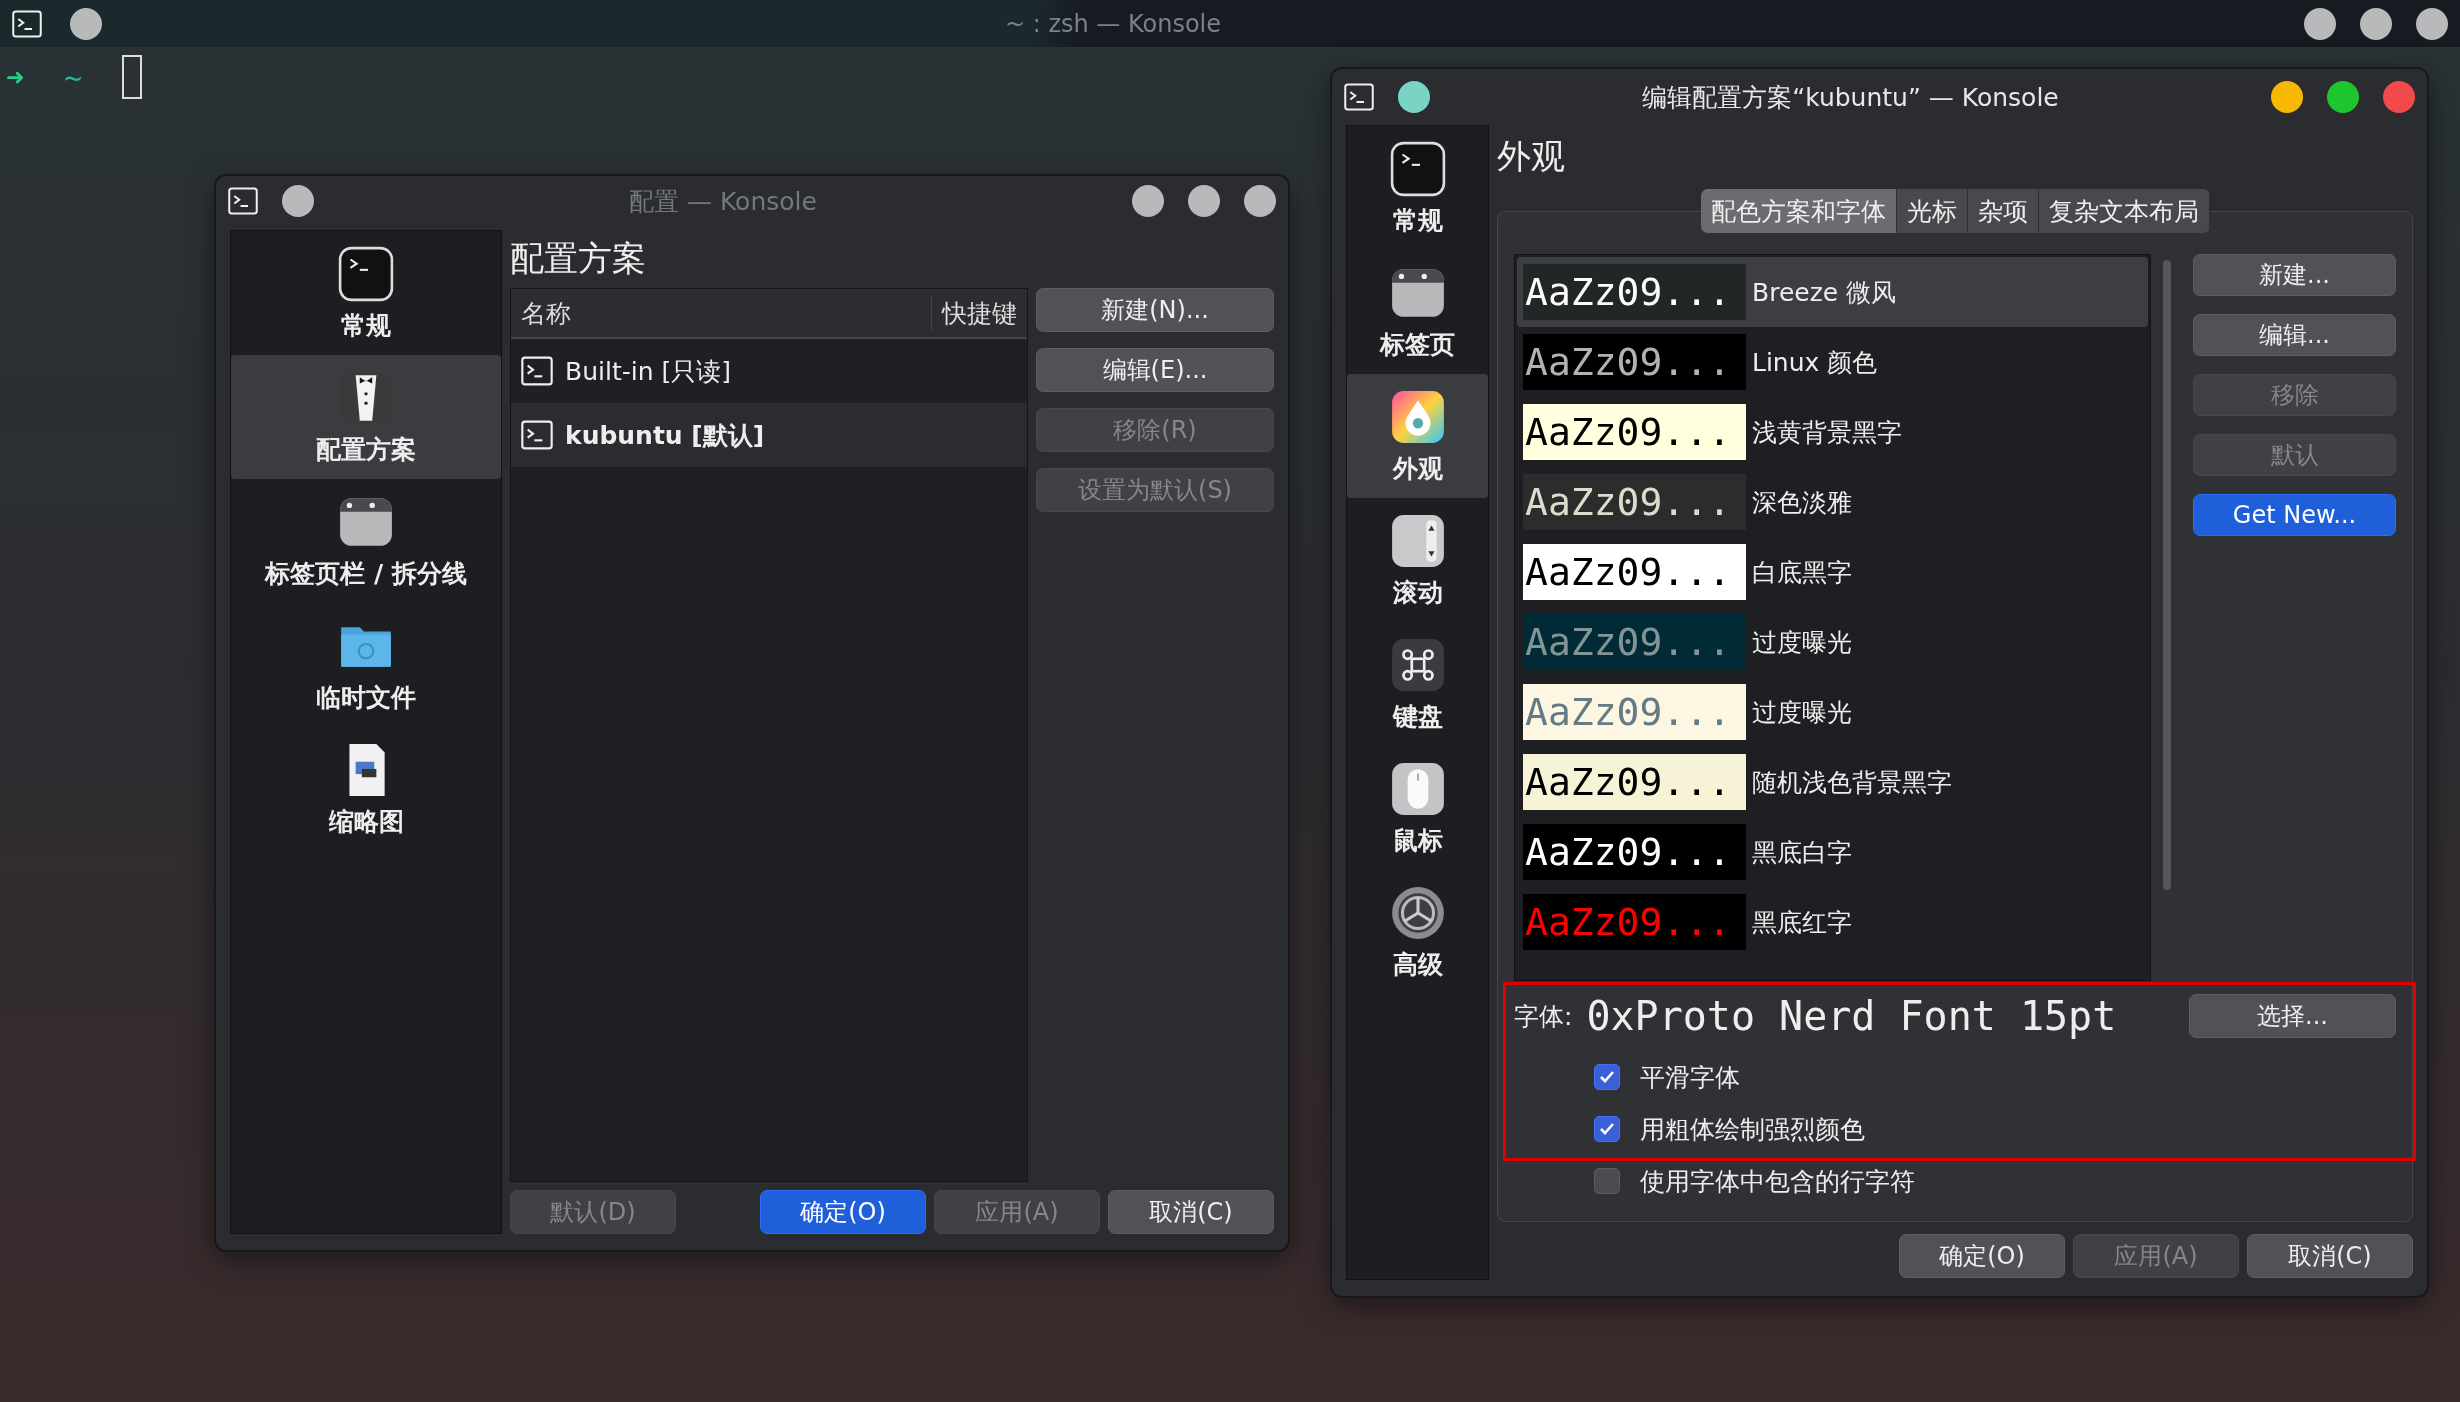 Image resolution: width=2460 pixels, height=1402 pixels. What do you see at coordinates (1417, 932) in the screenshot?
I see `sidebar-item: 高级` at bounding box center [1417, 932].